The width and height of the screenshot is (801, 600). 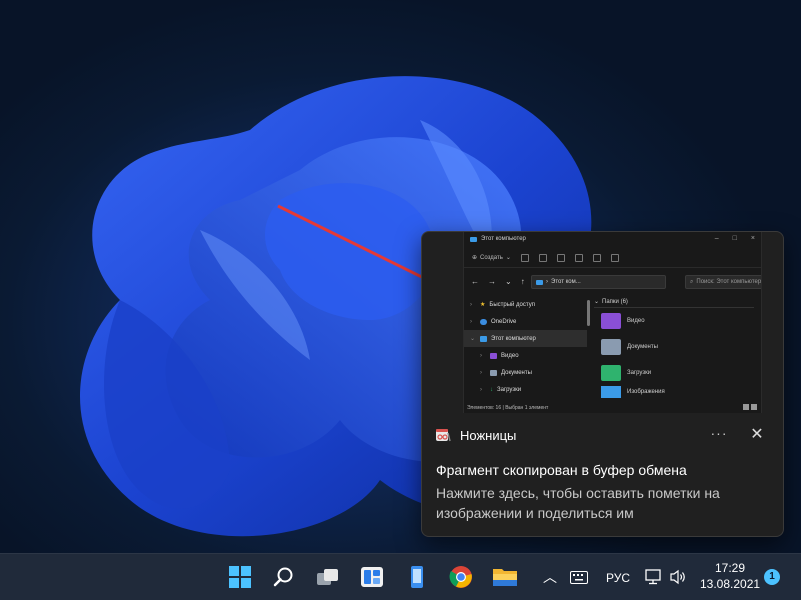 What do you see at coordinates (561, 470) in the screenshot?
I see `notification-title: Фрагмент скопирован в буфер обмена` at bounding box center [561, 470].